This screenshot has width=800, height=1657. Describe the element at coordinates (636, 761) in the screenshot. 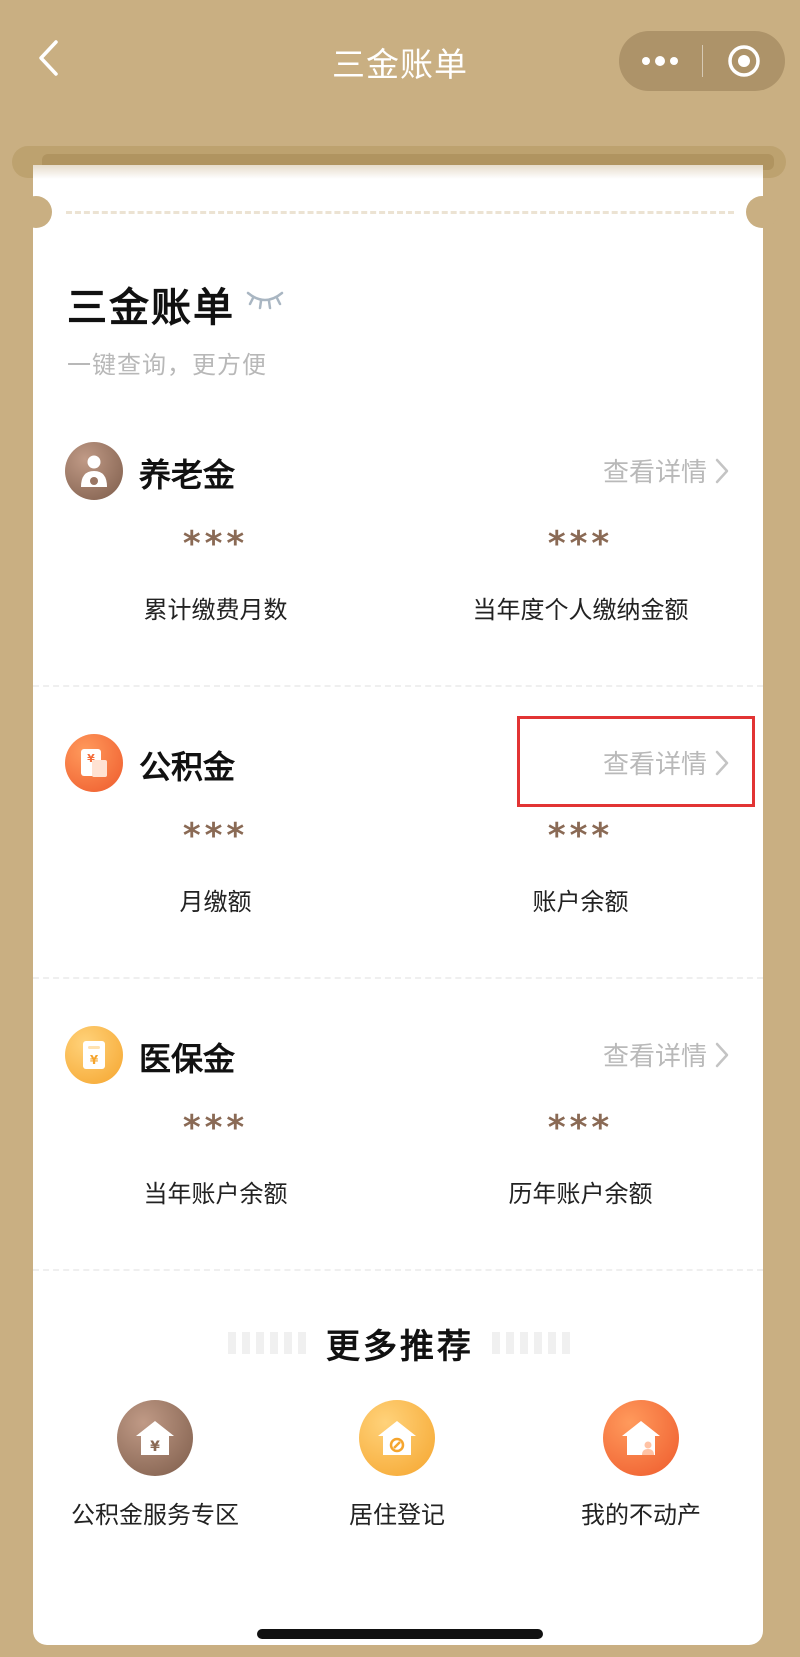

I see `highlight-annotation-box` at that location.